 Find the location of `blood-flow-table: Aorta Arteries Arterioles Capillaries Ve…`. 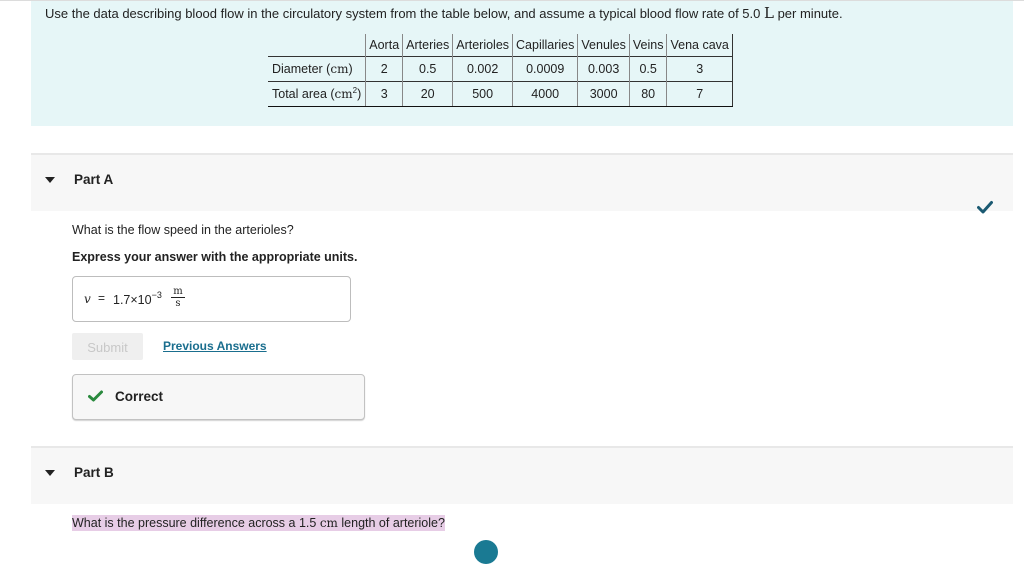

blood-flow-table: Aorta Arteries Arterioles Capillaries Ve… is located at coordinates (500, 70).